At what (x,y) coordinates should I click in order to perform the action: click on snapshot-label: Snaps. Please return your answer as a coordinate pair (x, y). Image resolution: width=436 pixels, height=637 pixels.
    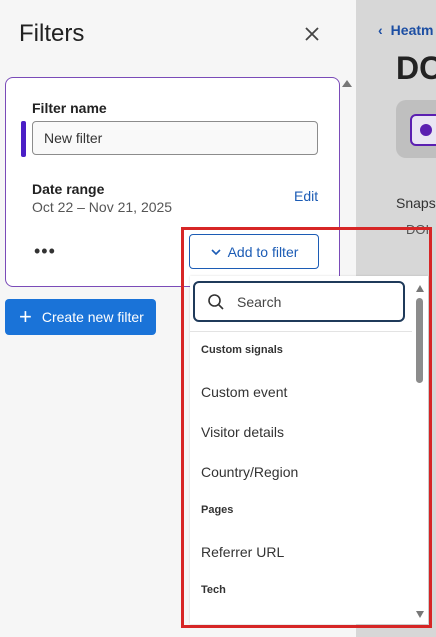
    Looking at the image, I should click on (416, 203).